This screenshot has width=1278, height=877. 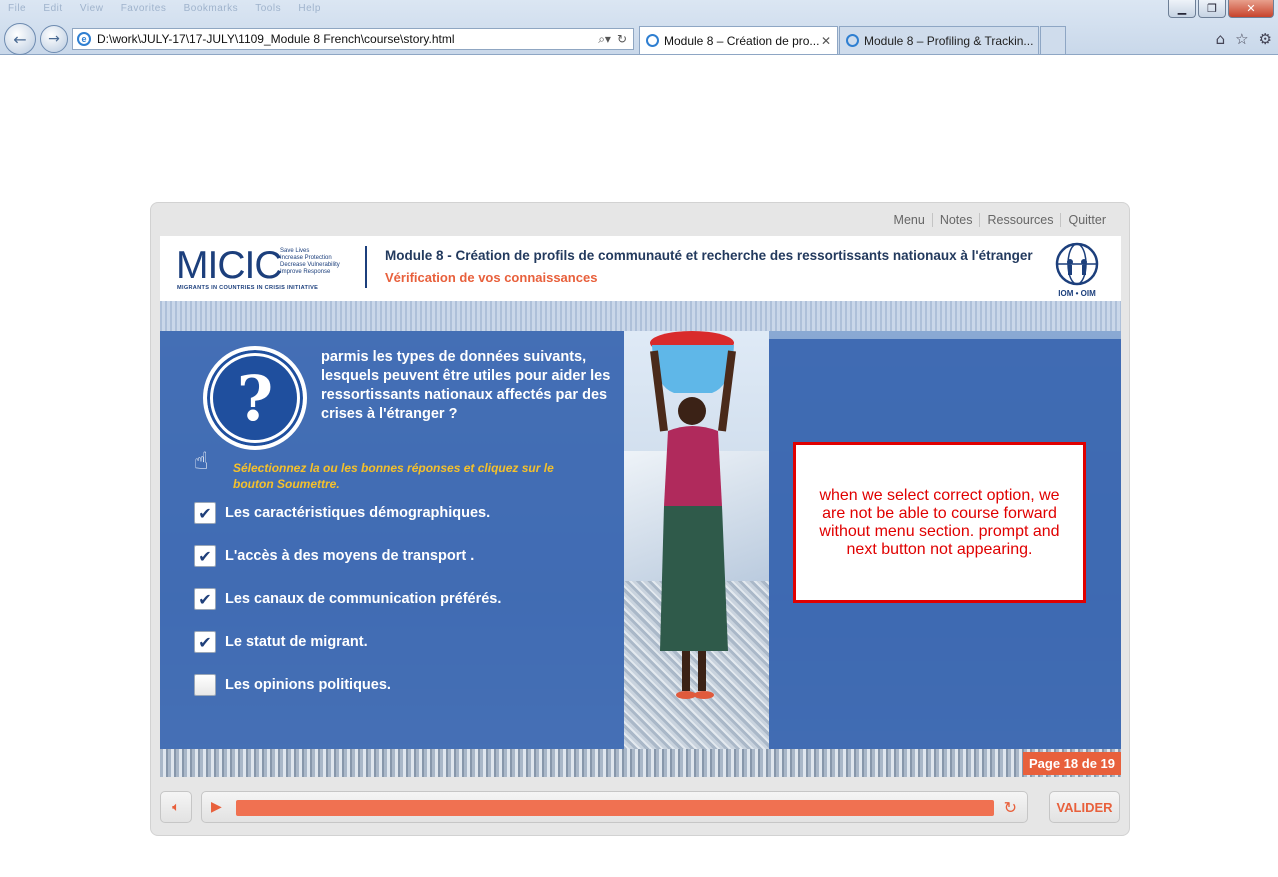 I want to click on arrow-right-icon: →, so click(x=54, y=39).